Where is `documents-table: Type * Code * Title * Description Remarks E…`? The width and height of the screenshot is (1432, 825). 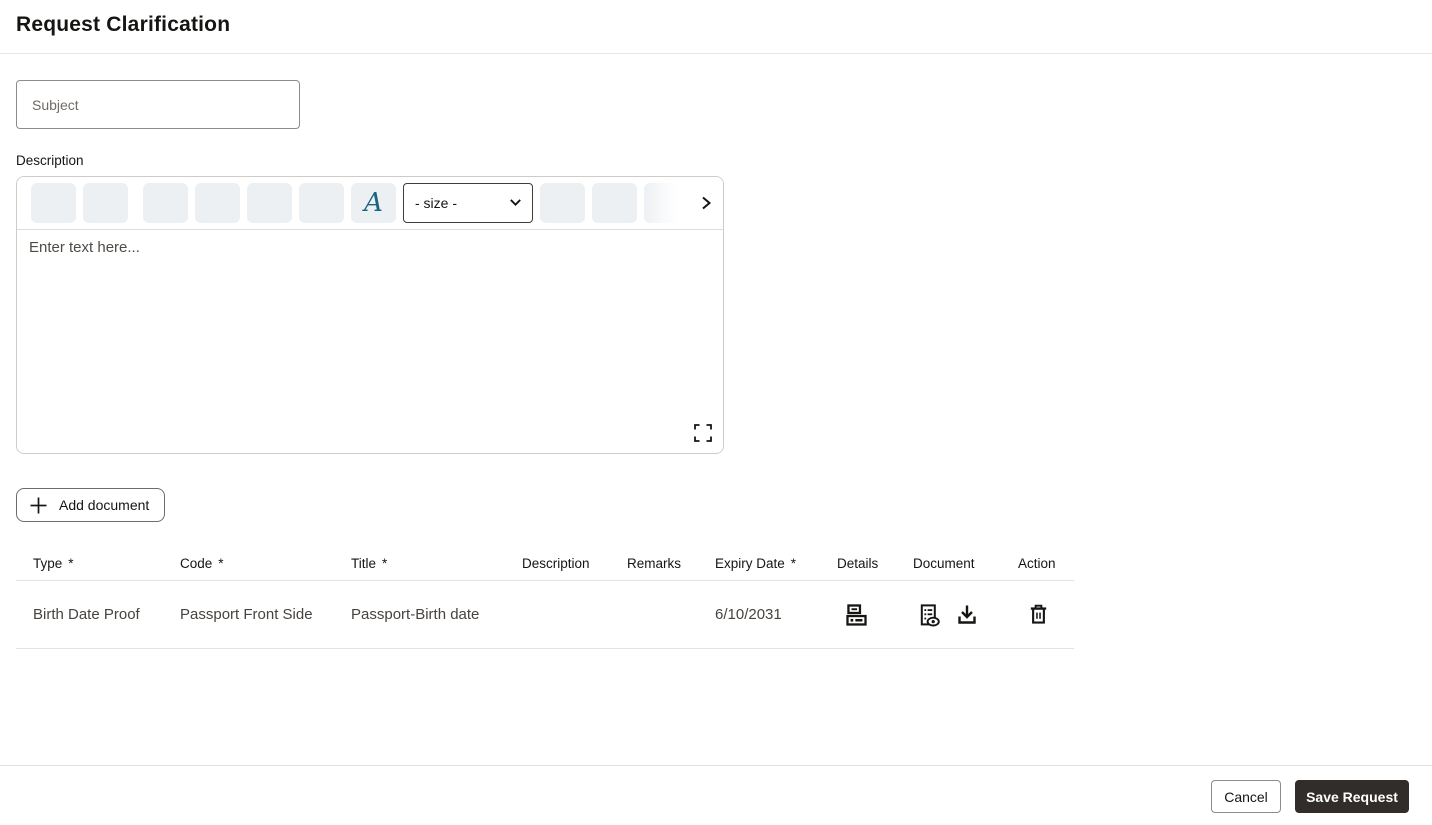 documents-table: Type * Code * Title * Description Remarks E… is located at coordinates (545, 597).